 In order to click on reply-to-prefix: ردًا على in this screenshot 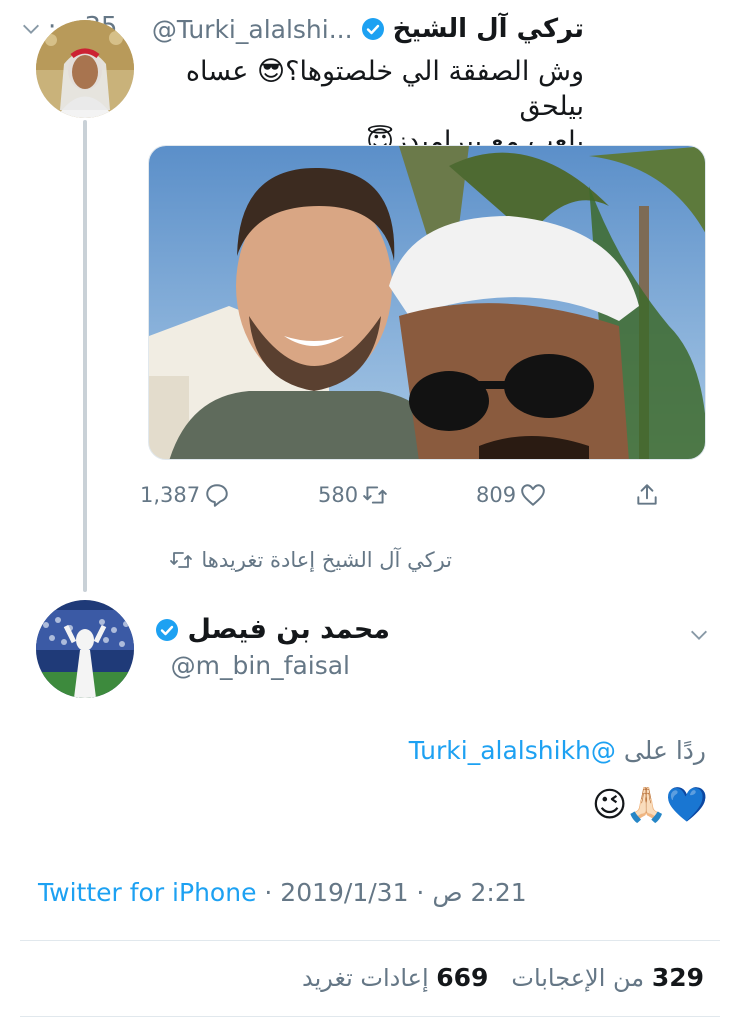, I will do `click(664, 750)`.